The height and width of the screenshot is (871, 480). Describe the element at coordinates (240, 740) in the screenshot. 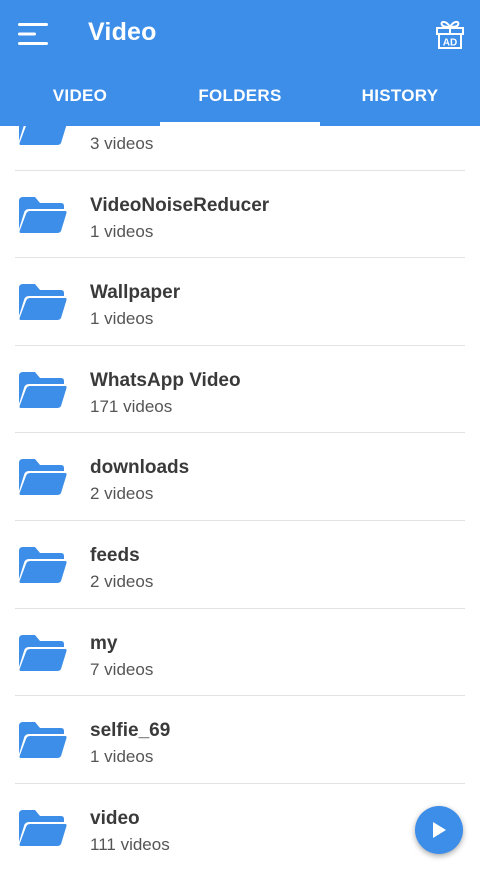

I see `folder-row: selfie_69 1 videos` at that location.